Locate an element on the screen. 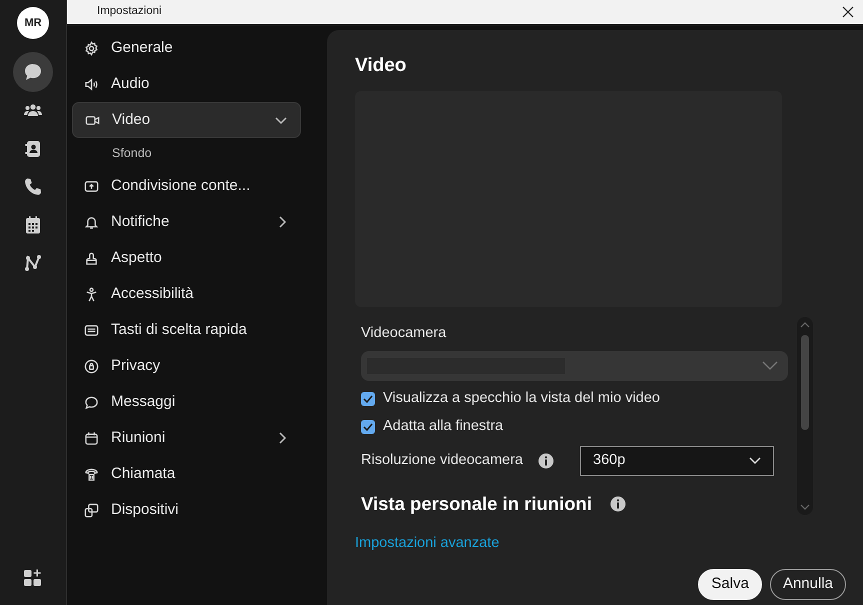 This screenshot has height=605, width=863. settings-nav-item: Notifiche is located at coordinates (186, 222).